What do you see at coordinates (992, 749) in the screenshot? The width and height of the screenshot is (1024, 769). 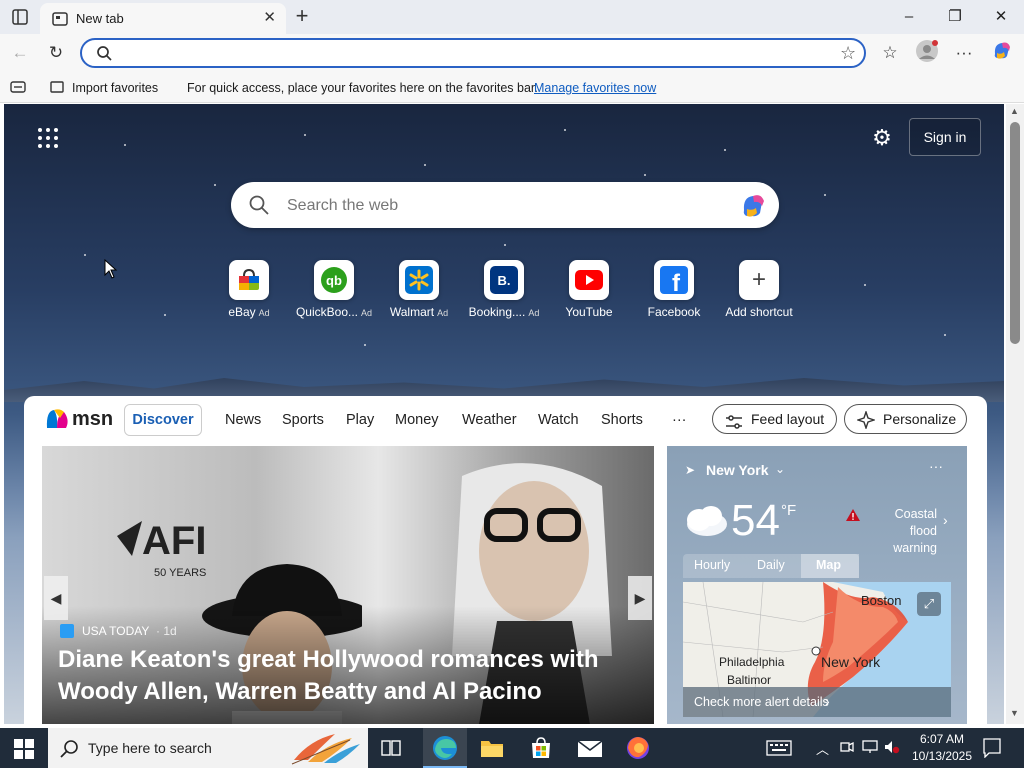 I see `notifications-icon` at bounding box center [992, 749].